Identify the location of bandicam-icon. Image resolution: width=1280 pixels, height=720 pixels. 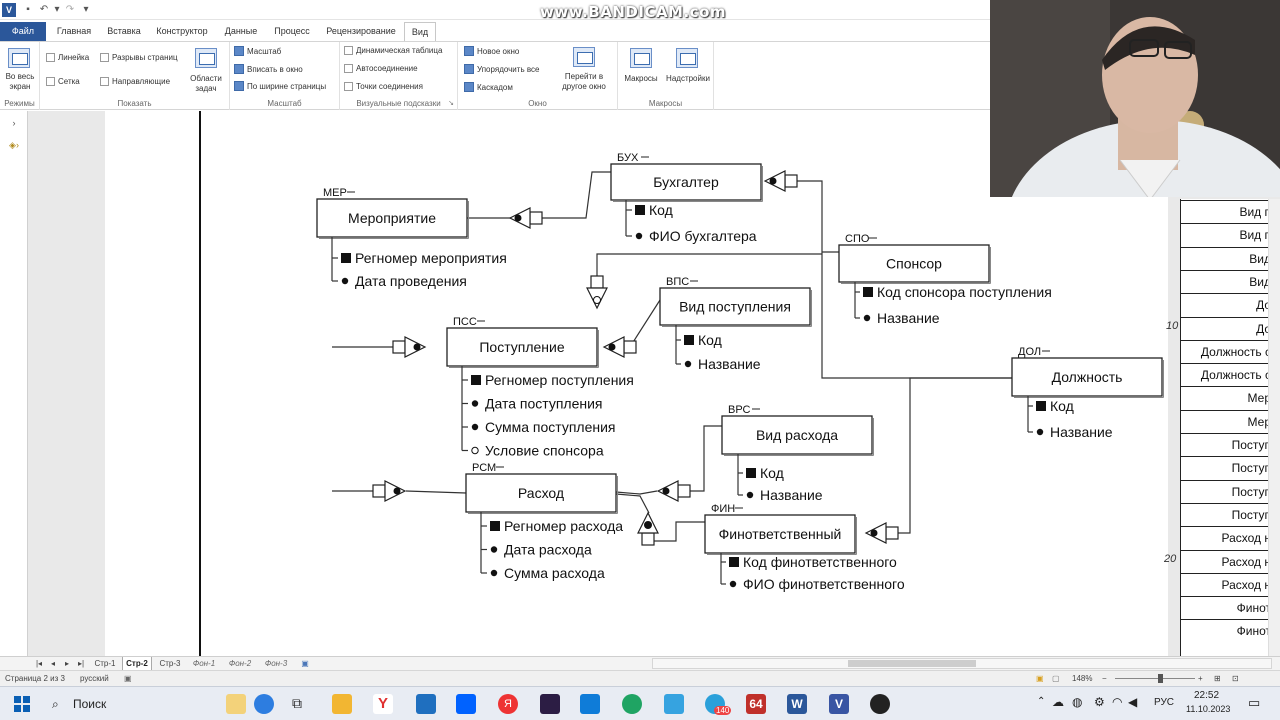
(880, 704).